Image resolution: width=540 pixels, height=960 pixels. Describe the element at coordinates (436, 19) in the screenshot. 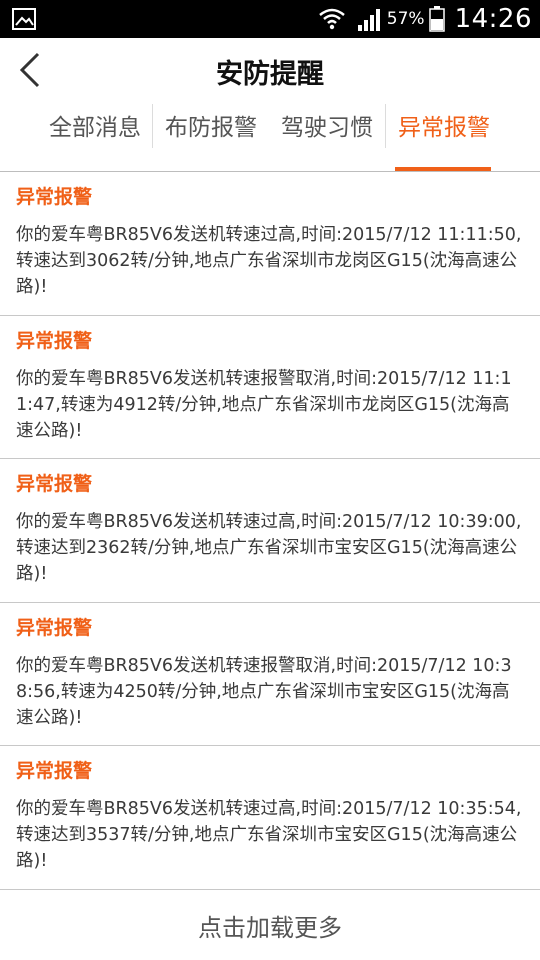

I see `battery-icon` at that location.